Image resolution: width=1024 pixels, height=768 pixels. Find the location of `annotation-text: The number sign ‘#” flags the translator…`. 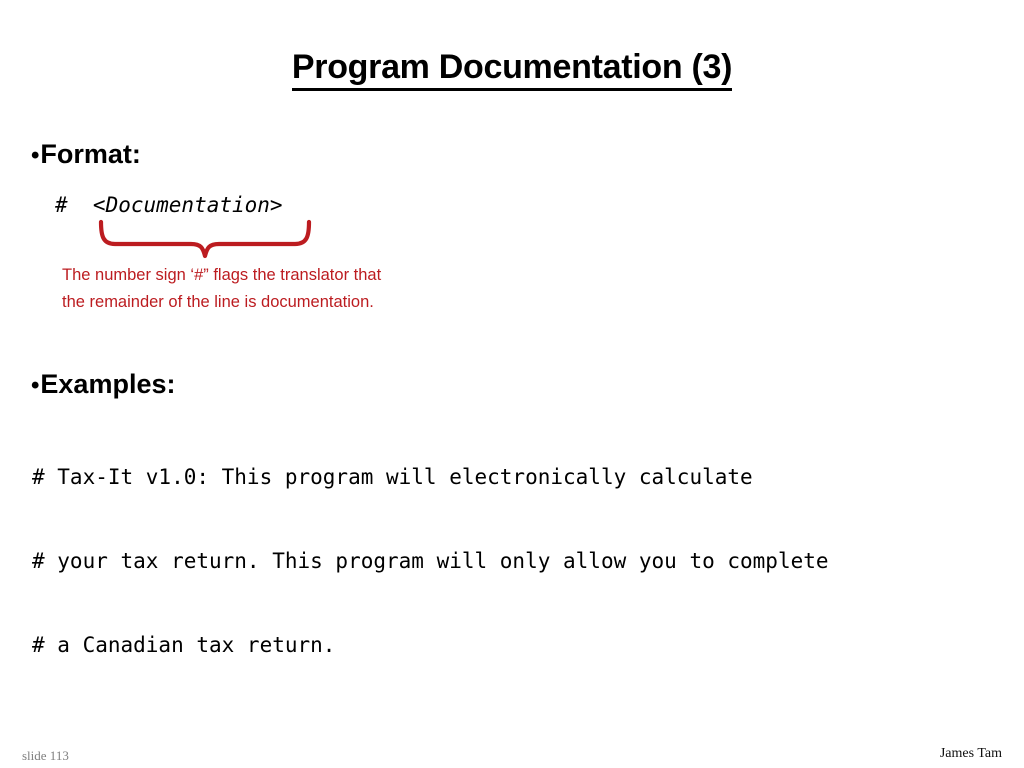

annotation-text: The number sign ‘#” flags the translator… is located at coordinates (297, 288).